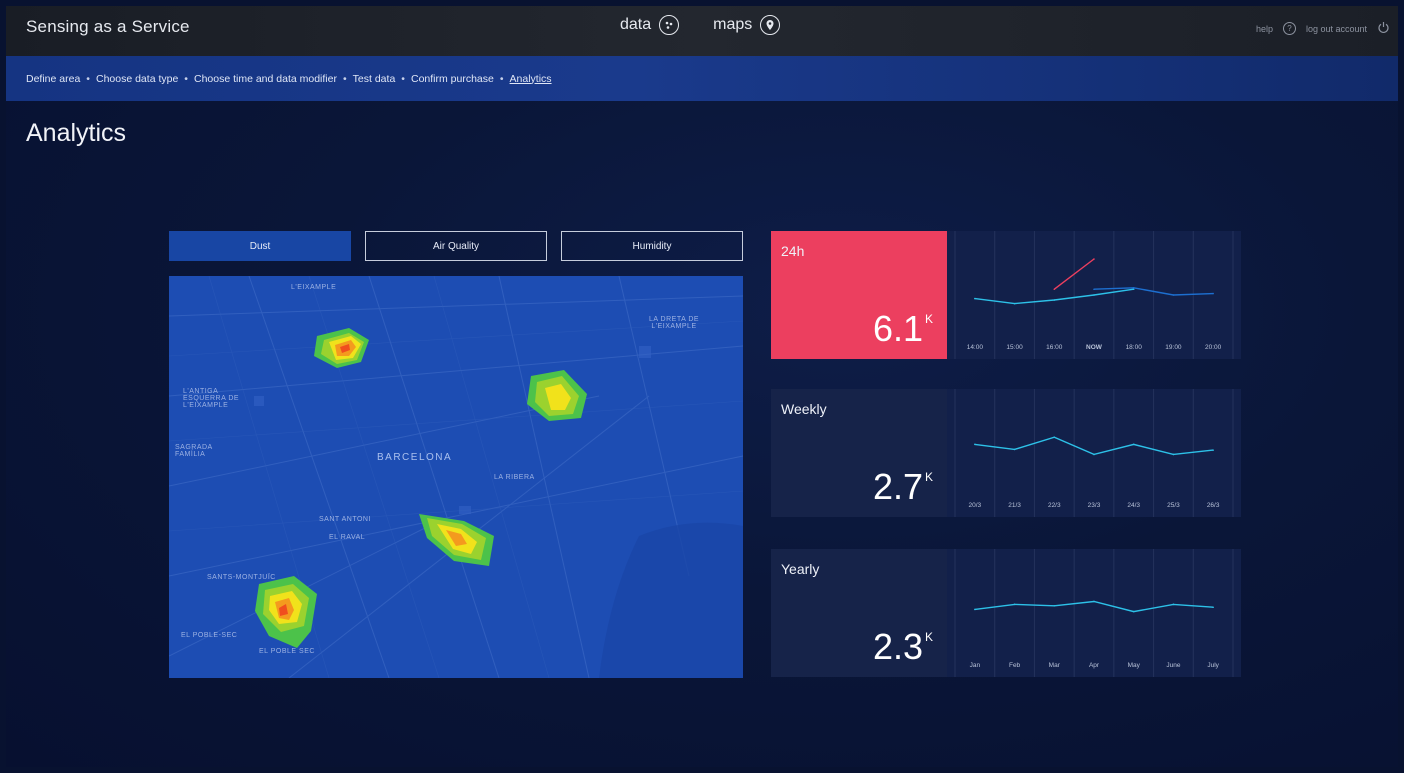 The height and width of the screenshot is (773, 1404). I want to click on top-nav: data maps, so click(700, 25).